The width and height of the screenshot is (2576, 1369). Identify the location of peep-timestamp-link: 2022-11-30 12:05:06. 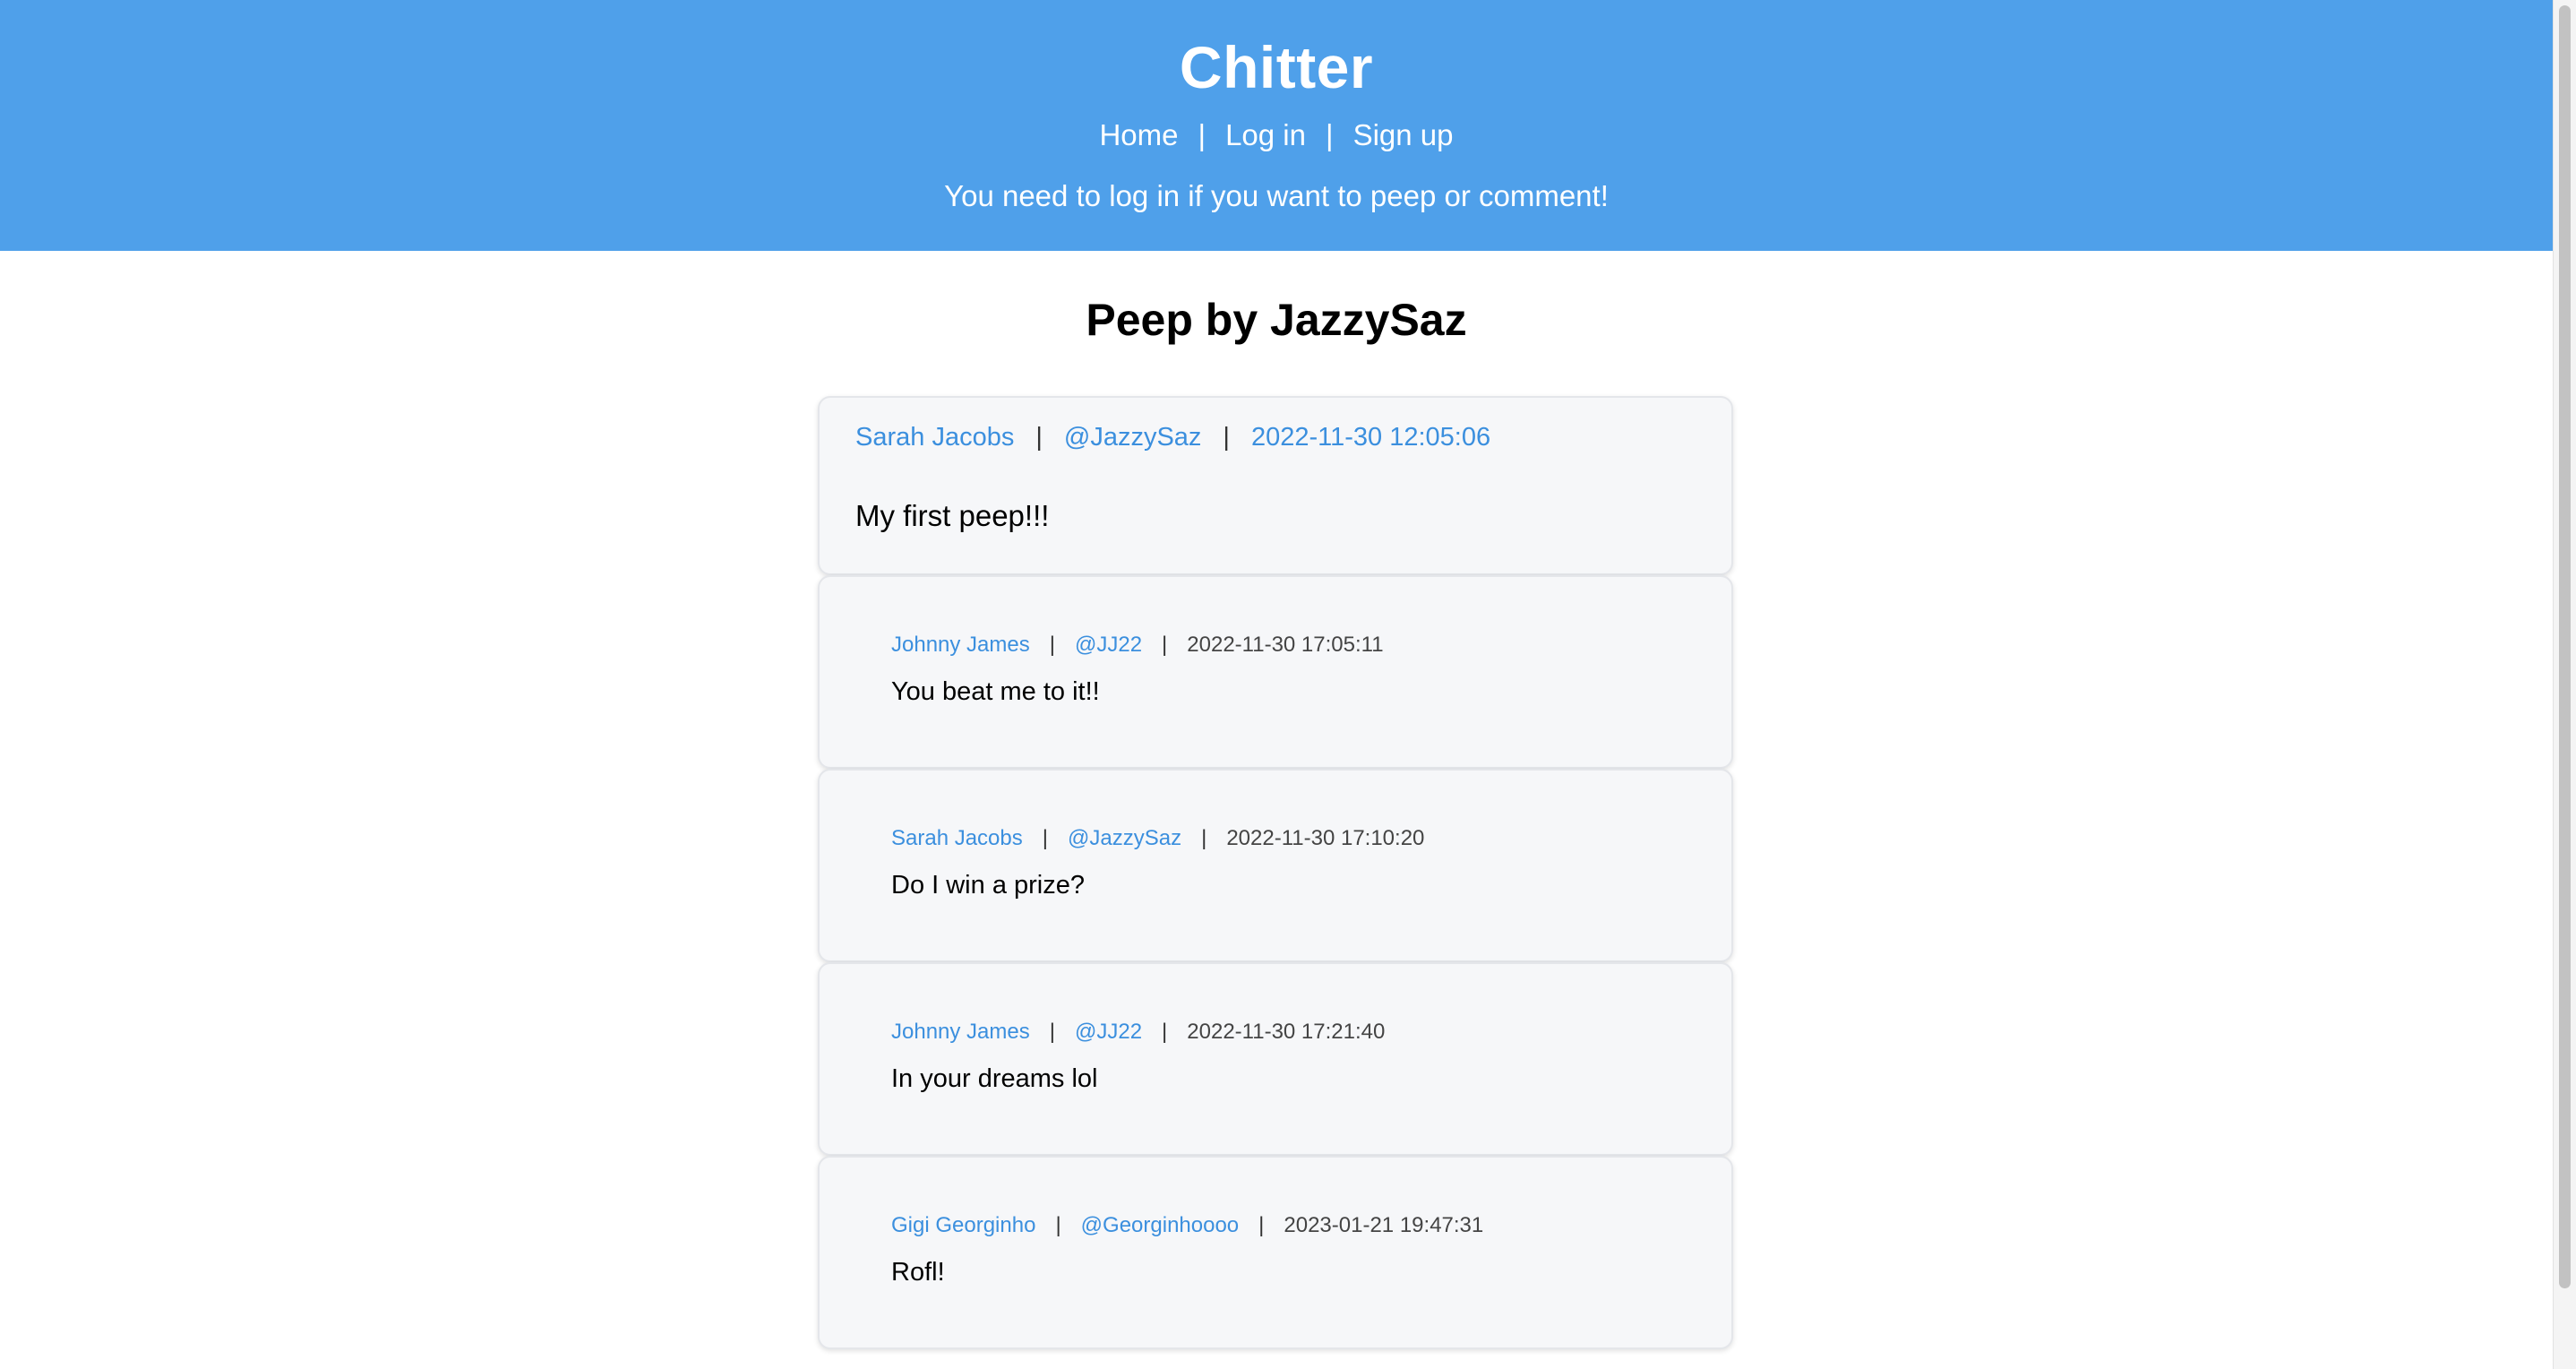
(1370, 438).